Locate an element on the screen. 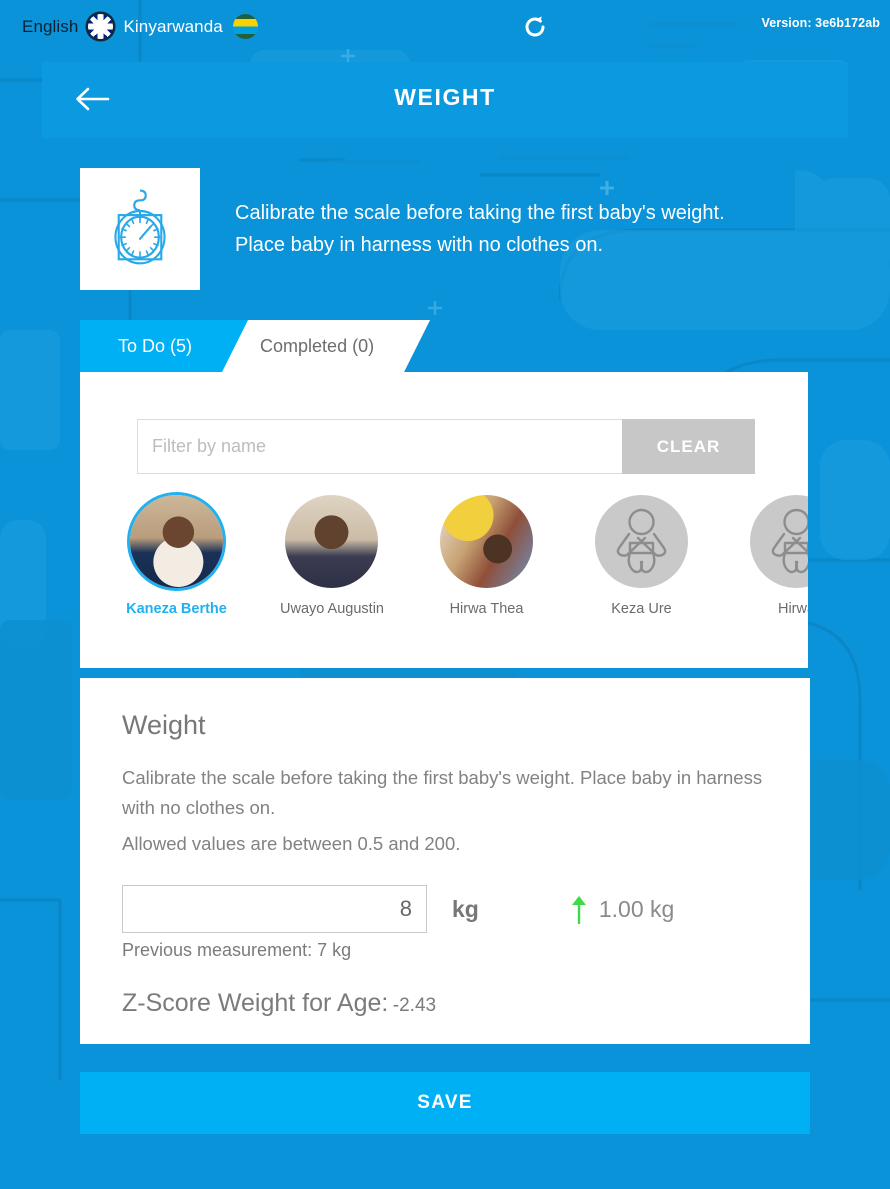 Image resolution: width=890 pixels, height=1189 pixels. clear-button: CLEAR is located at coordinates (688, 446).